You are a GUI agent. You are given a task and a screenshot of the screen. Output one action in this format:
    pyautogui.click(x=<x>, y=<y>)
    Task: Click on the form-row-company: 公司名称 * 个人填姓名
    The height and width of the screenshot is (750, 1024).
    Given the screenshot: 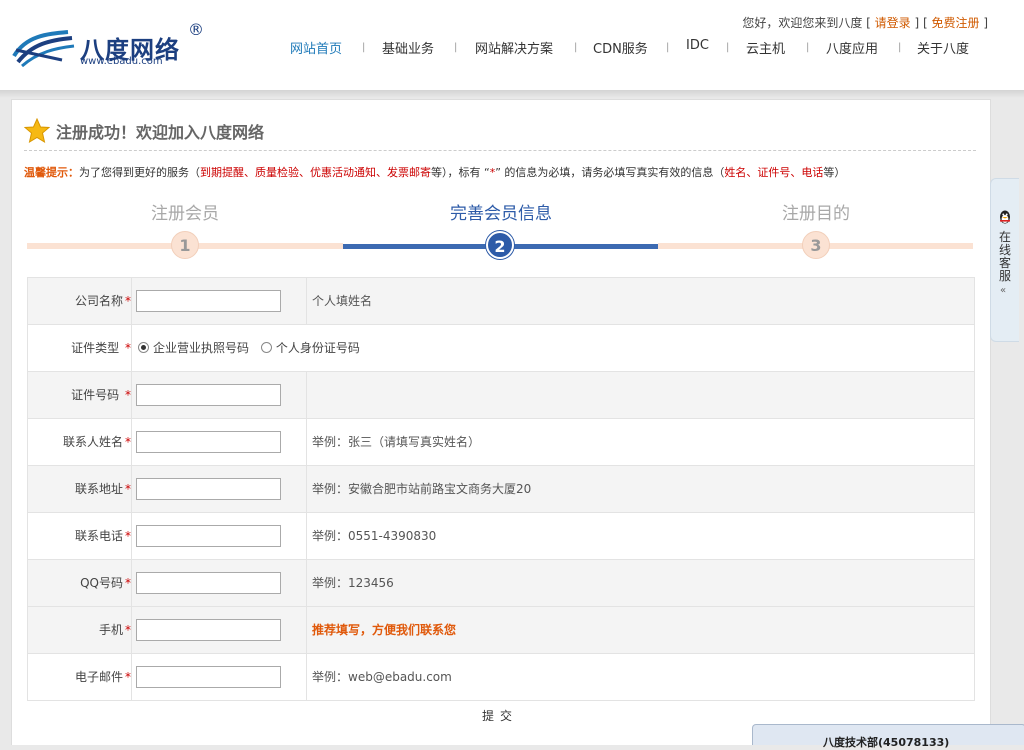 What is the action you would take?
    pyautogui.click(x=501, y=301)
    